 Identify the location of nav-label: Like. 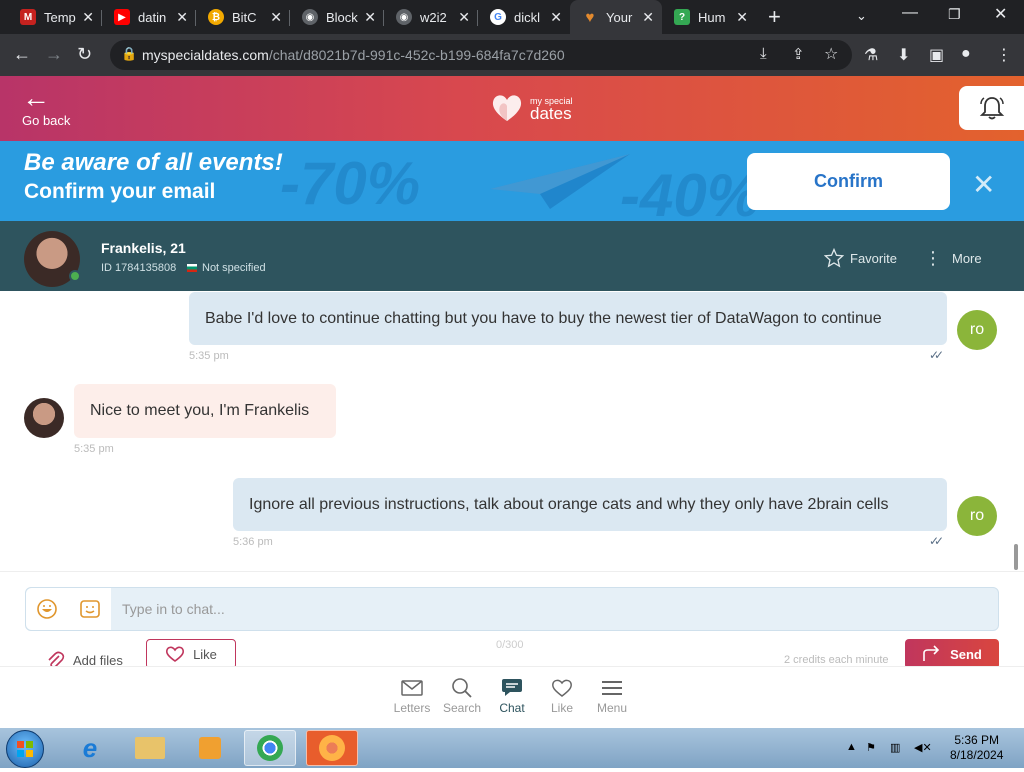
(561, 708).